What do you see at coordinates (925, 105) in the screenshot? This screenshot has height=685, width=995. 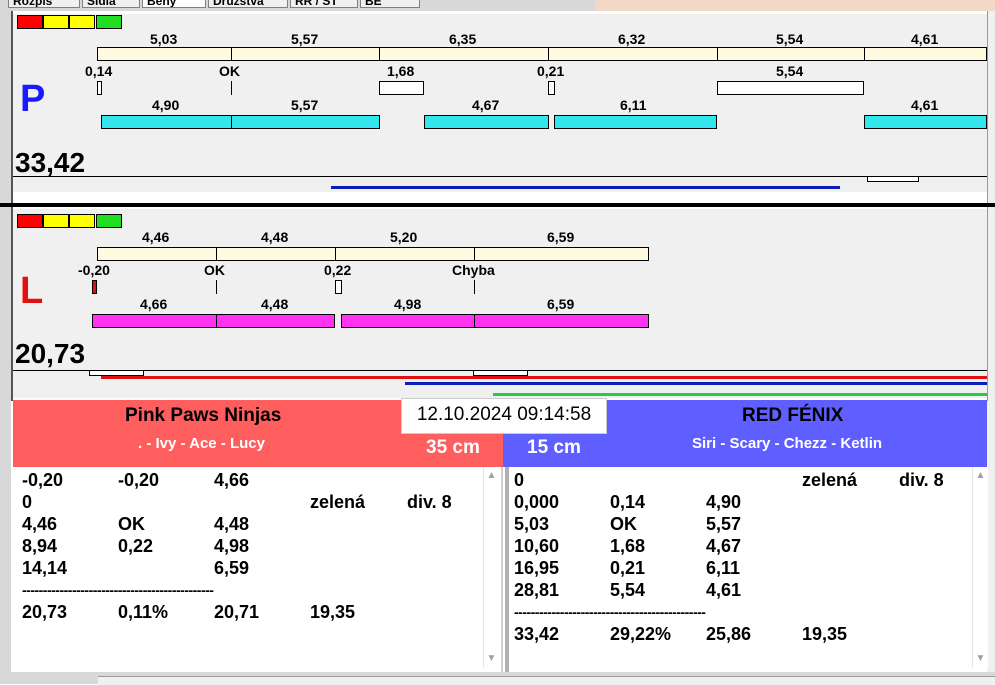 I see `p-cyan-label: 4,61` at bounding box center [925, 105].